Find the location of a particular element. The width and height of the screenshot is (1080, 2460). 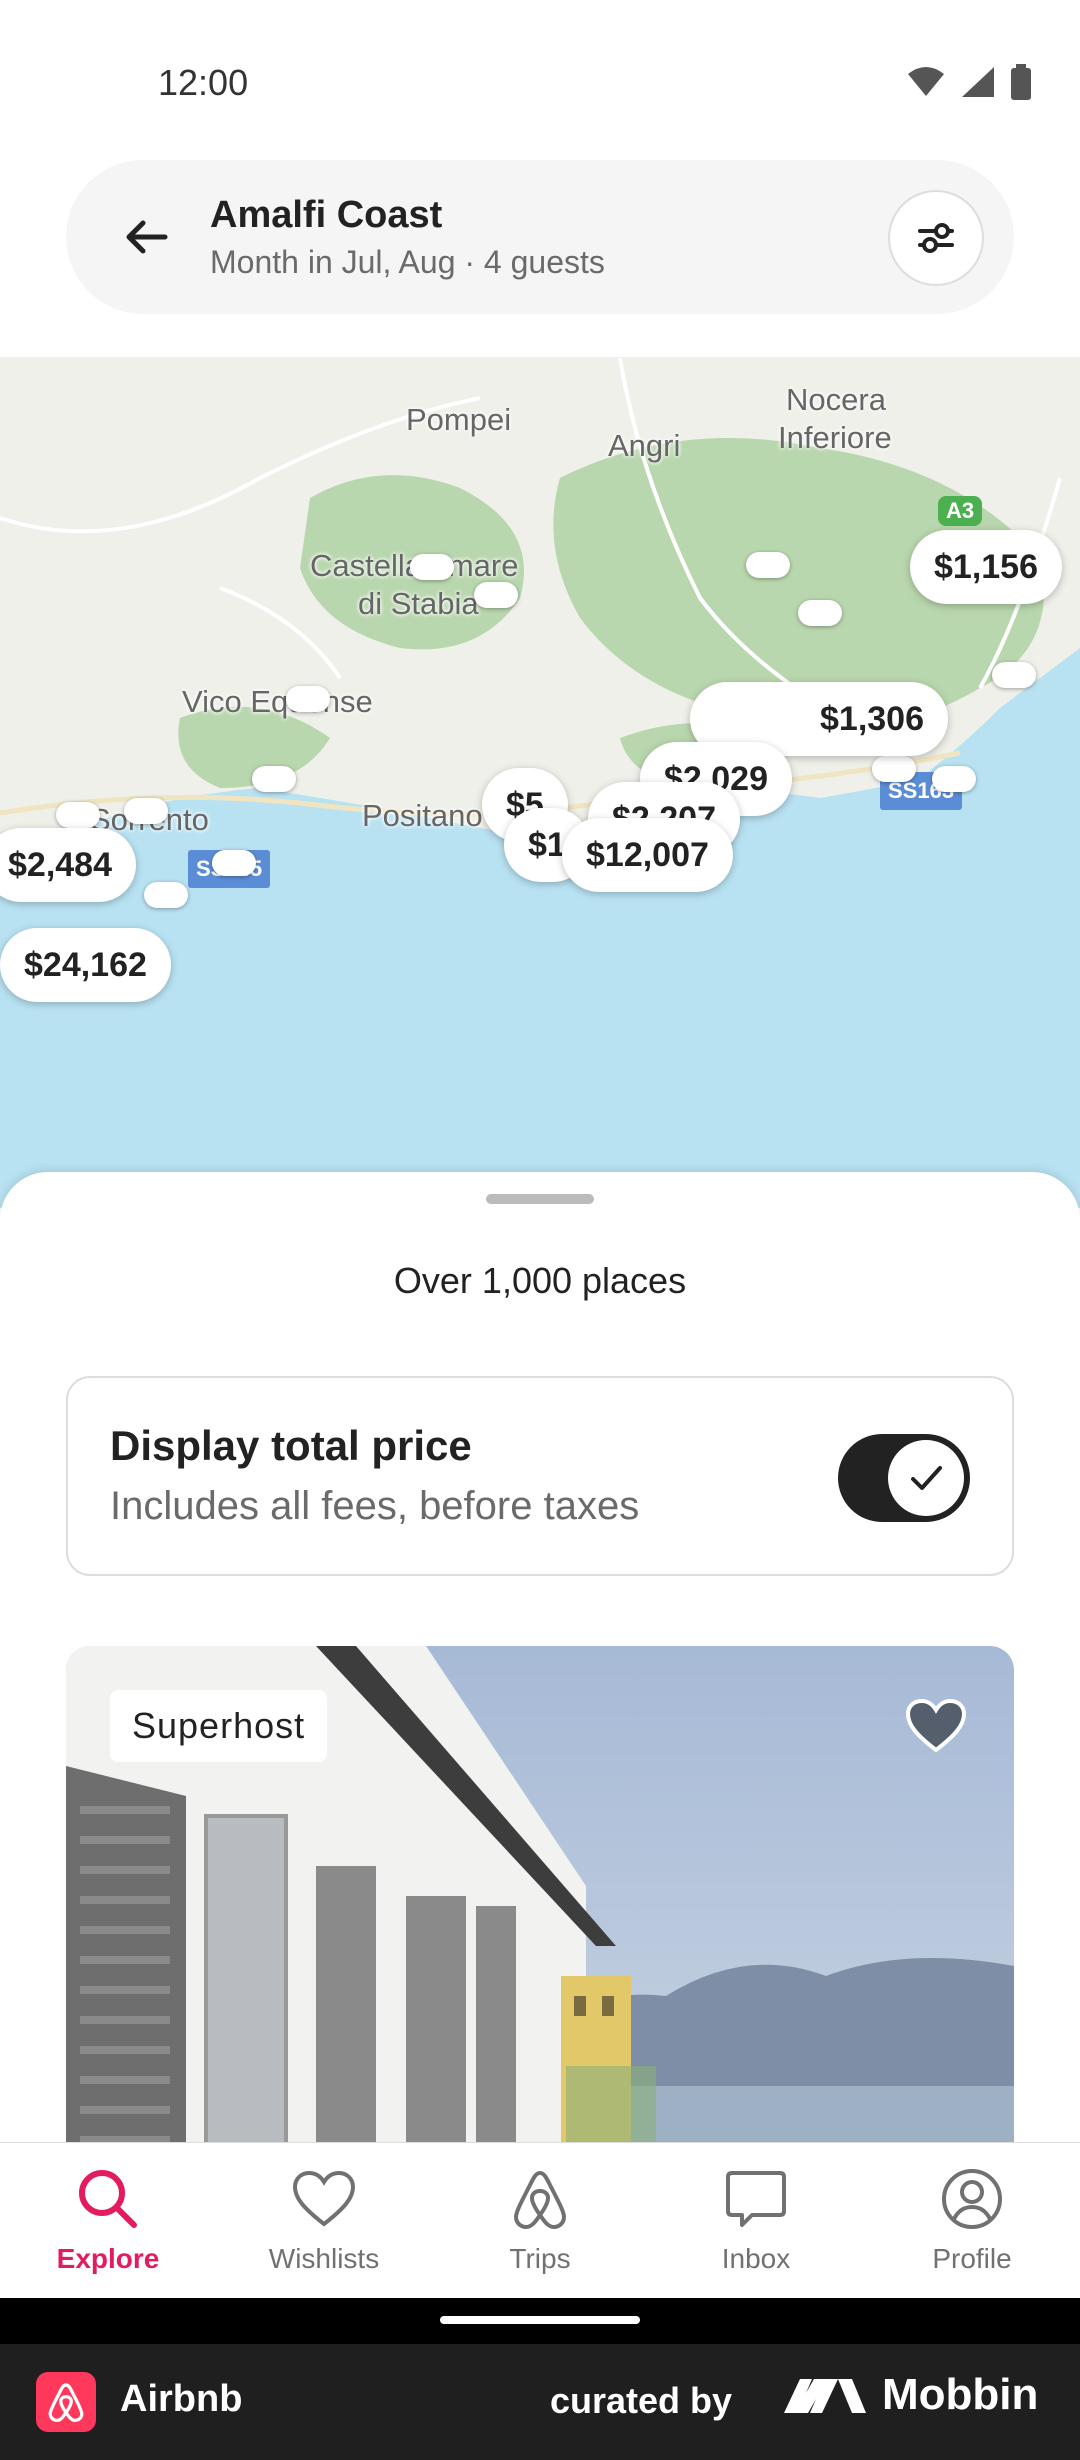

message-icon is located at coordinates (756, 2199).